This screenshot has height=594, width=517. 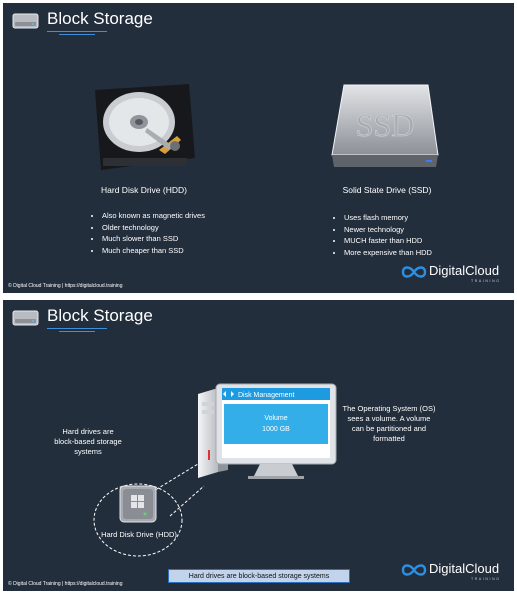 I want to click on volume-size: 1000 GB, so click(x=276, y=429).